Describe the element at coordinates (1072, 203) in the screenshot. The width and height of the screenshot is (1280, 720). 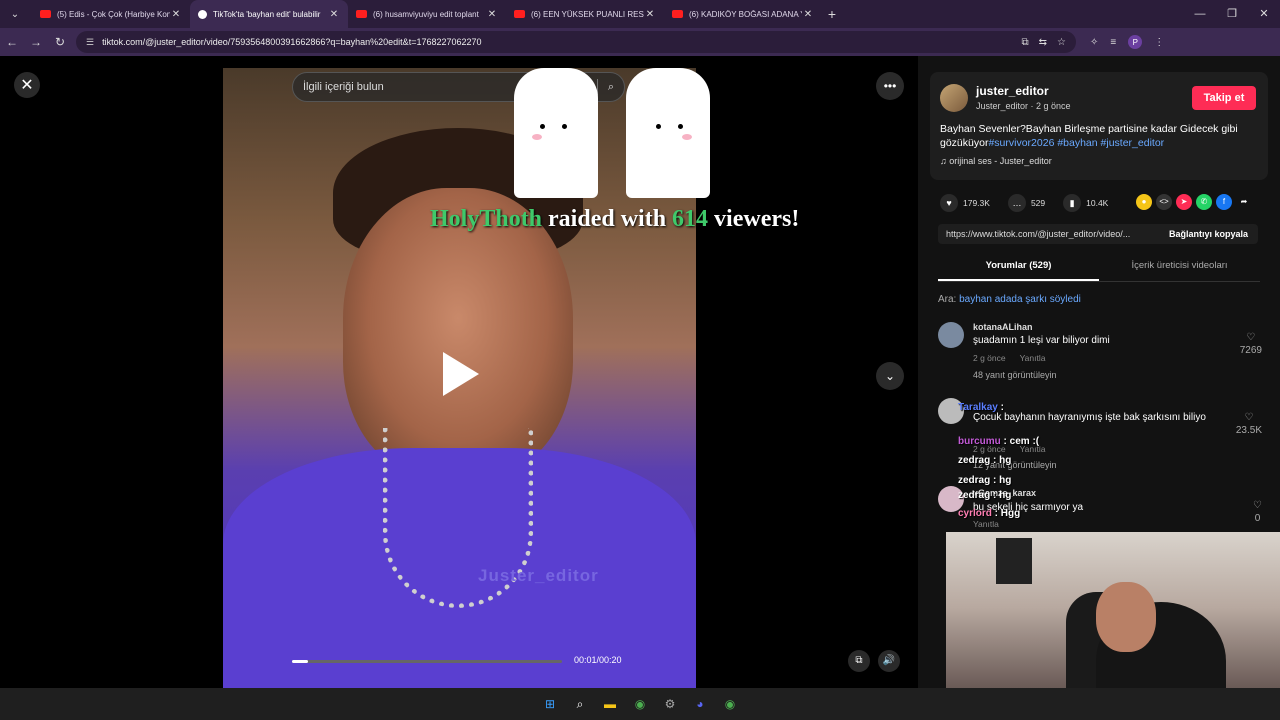
I see `bookmark-icon: ▮` at that location.